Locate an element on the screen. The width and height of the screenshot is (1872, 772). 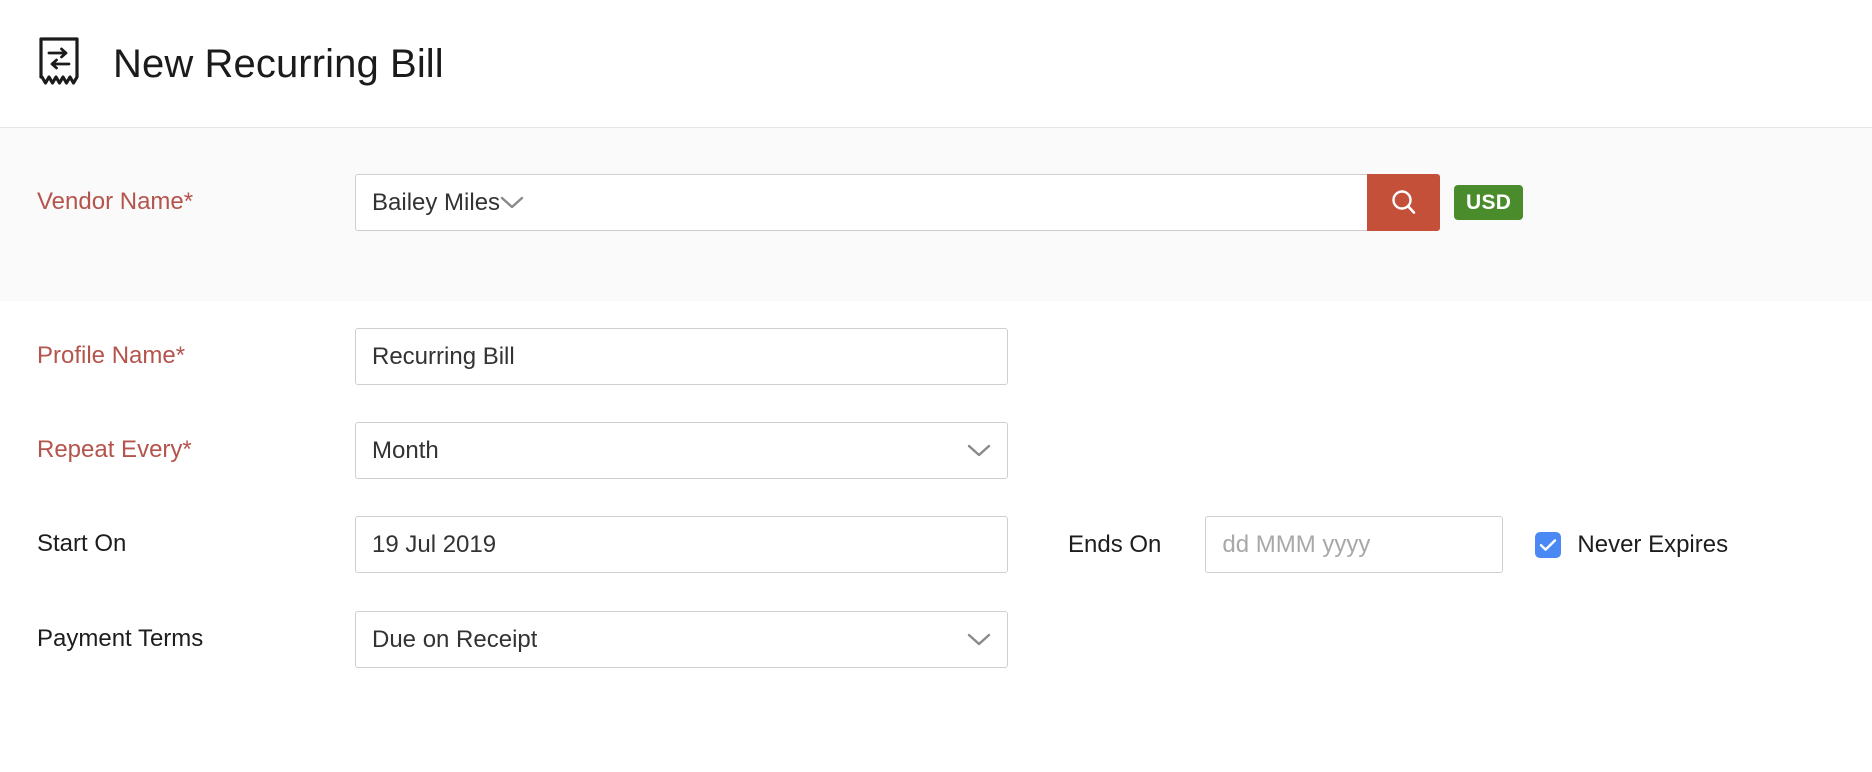
vendor-name-label: Vendor Name* is located at coordinates (115, 202).